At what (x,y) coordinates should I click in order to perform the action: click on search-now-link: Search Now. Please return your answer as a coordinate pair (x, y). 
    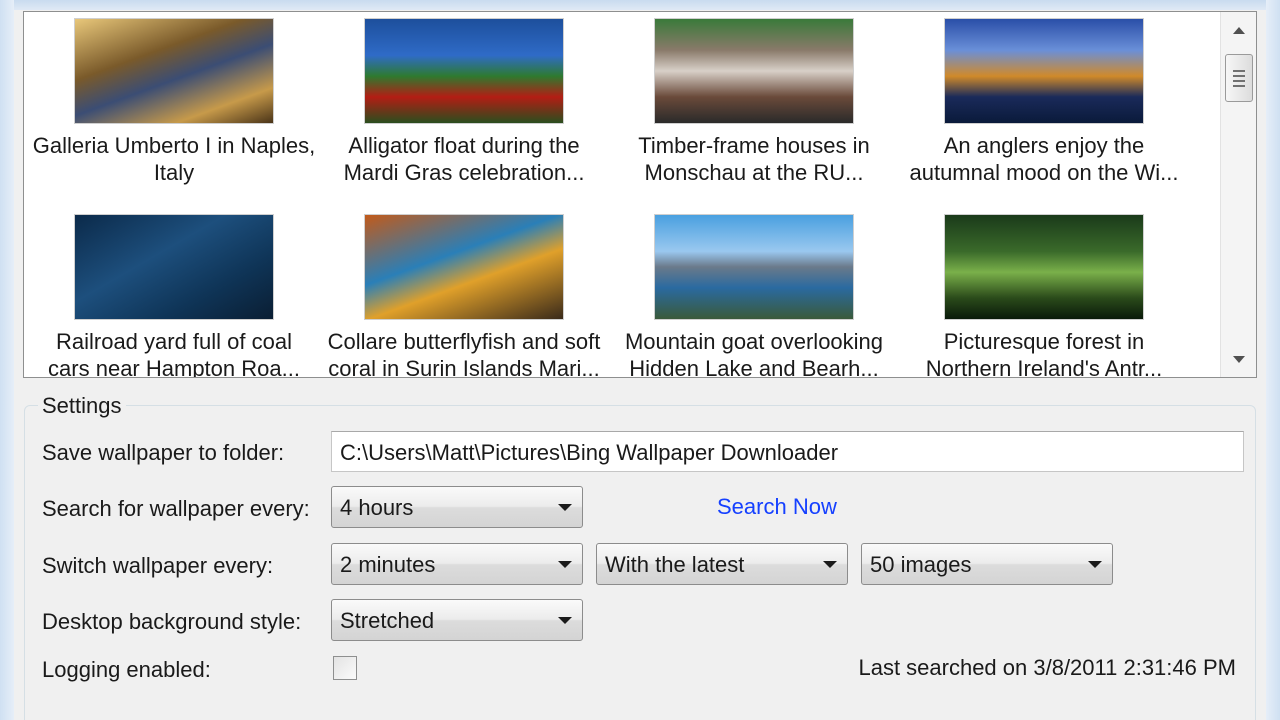
    Looking at the image, I should click on (777, 507).